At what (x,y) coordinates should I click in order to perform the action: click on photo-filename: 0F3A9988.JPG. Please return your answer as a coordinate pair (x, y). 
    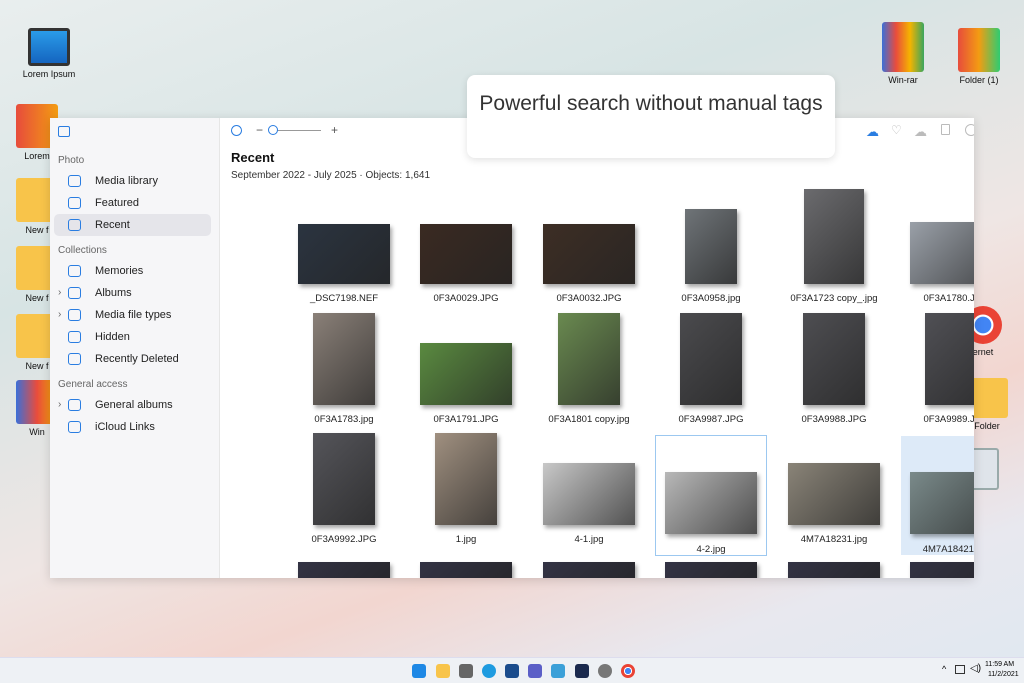
    Looking at the image, I should click on (834, 419).